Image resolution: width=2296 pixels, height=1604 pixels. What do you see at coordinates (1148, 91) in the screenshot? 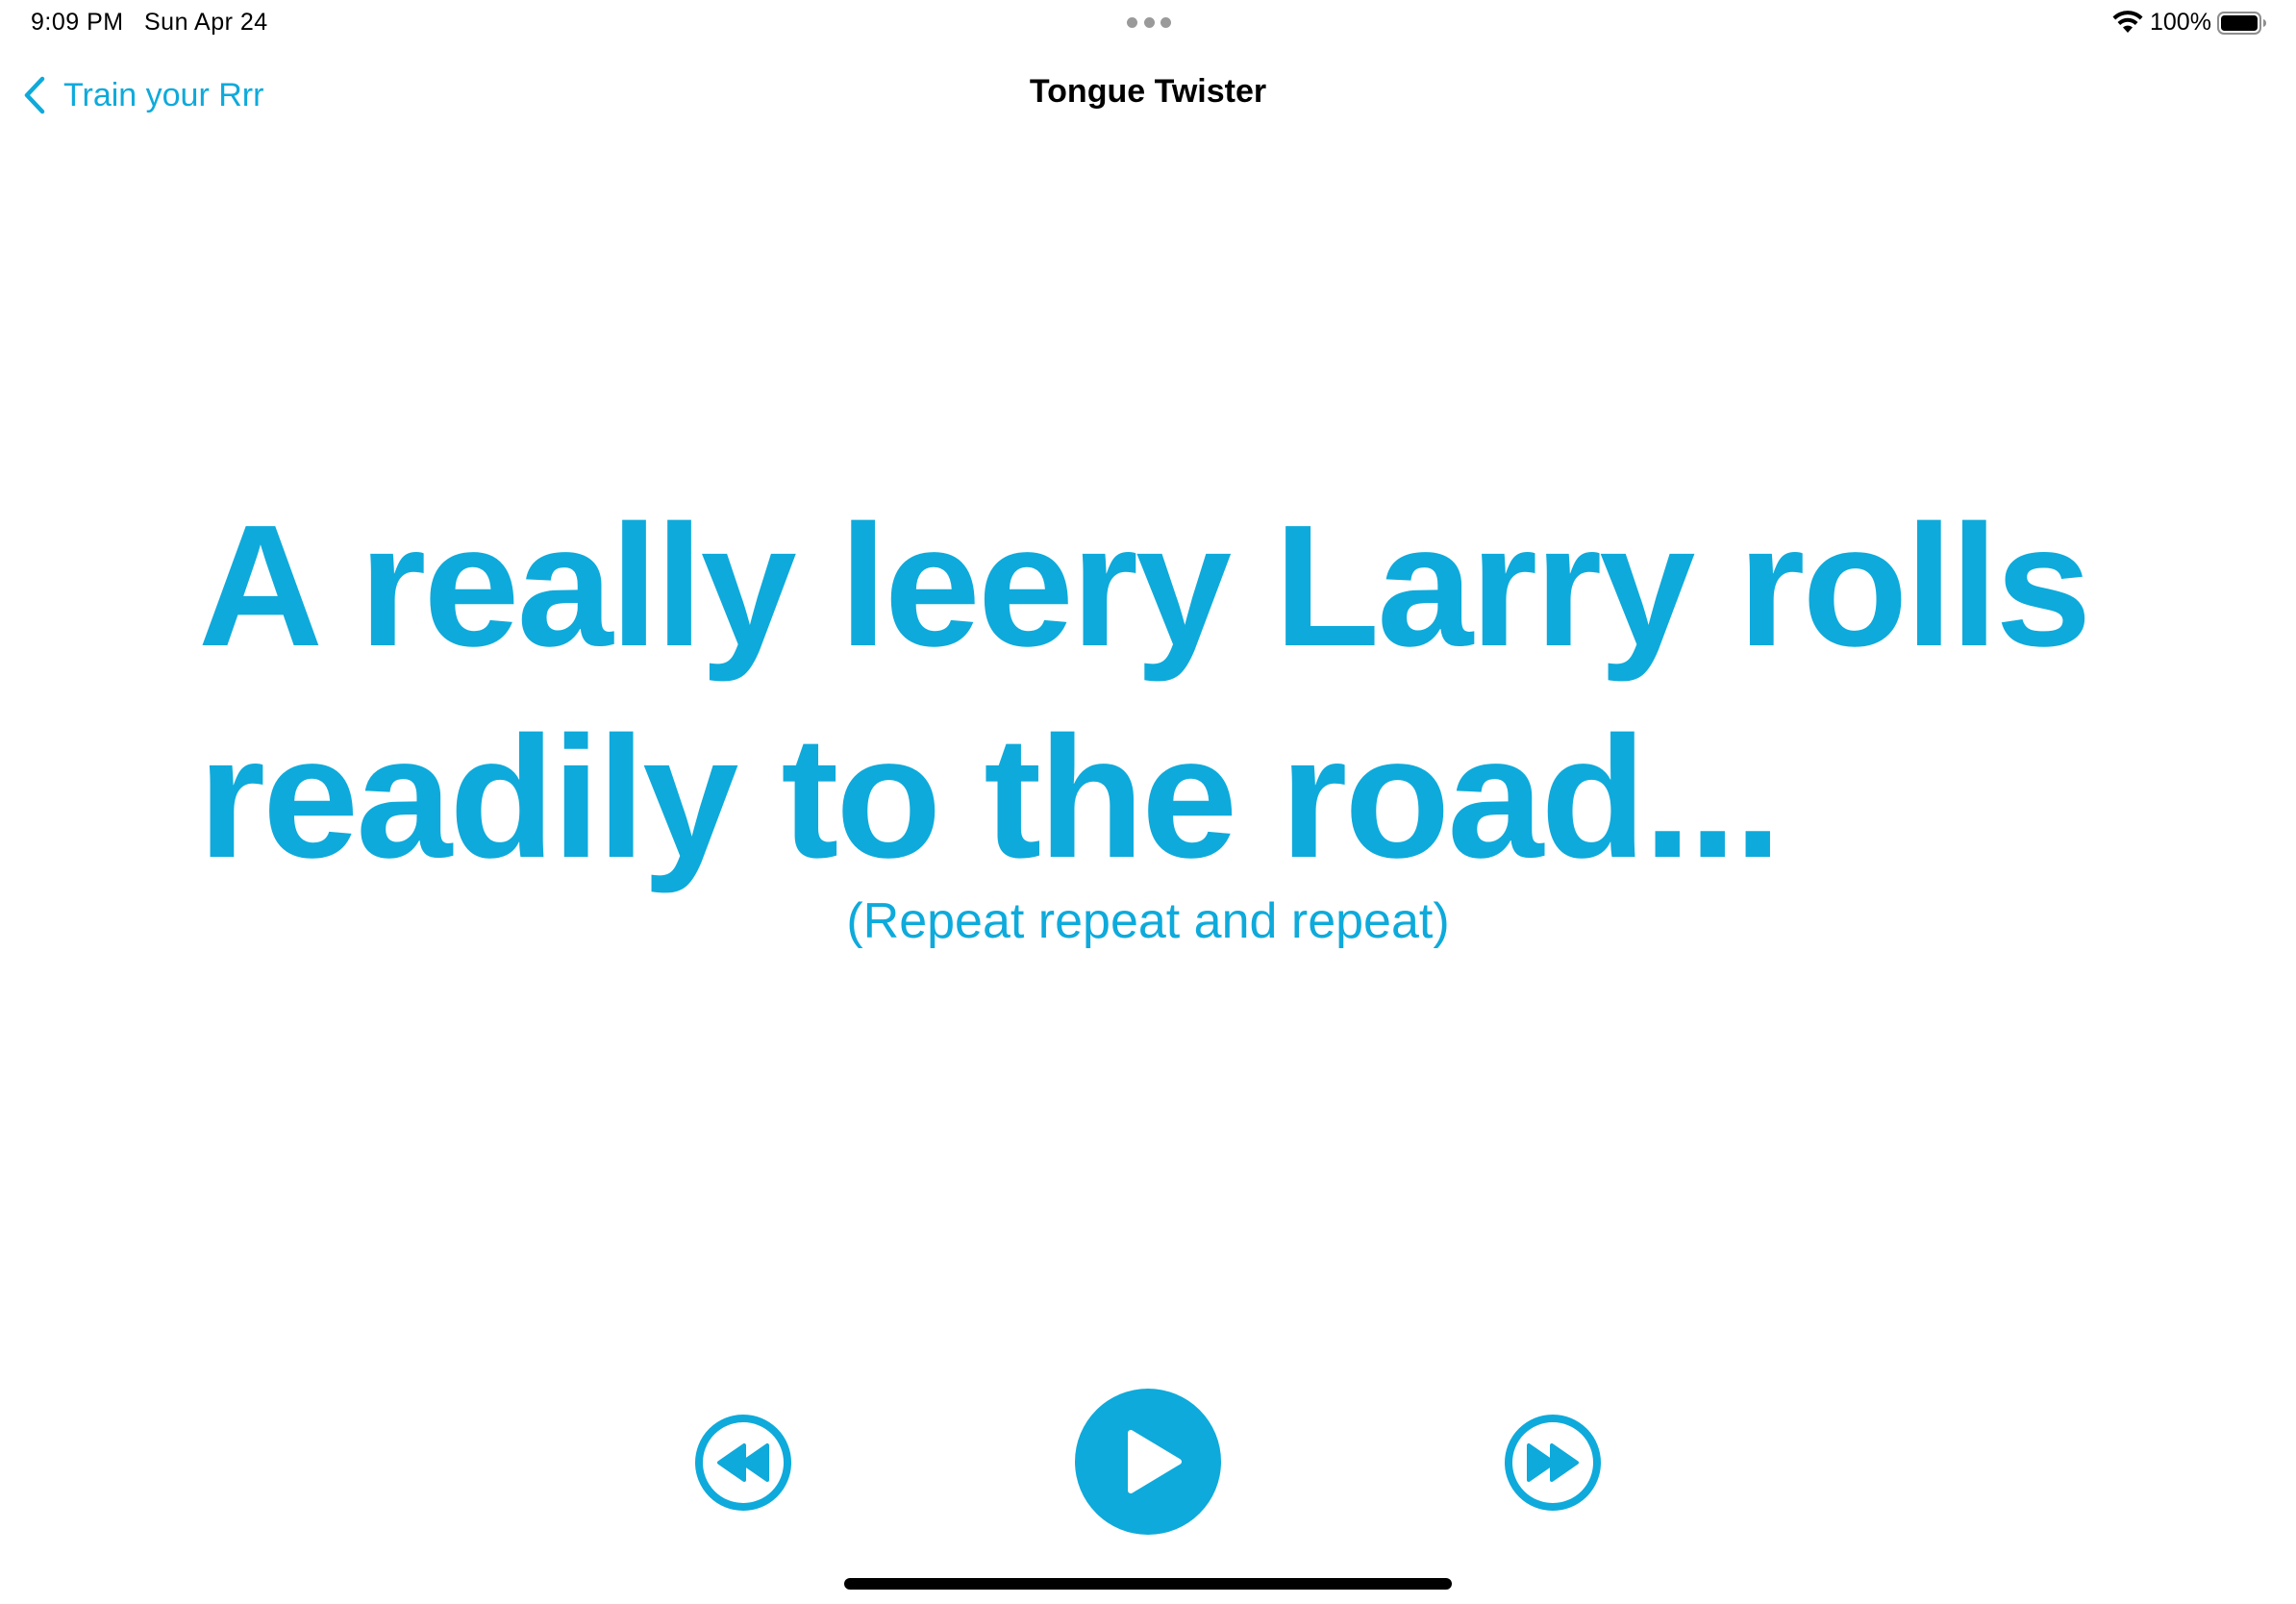
I see `page-title: Tongue Twister` at bounding box center [1148, 91].